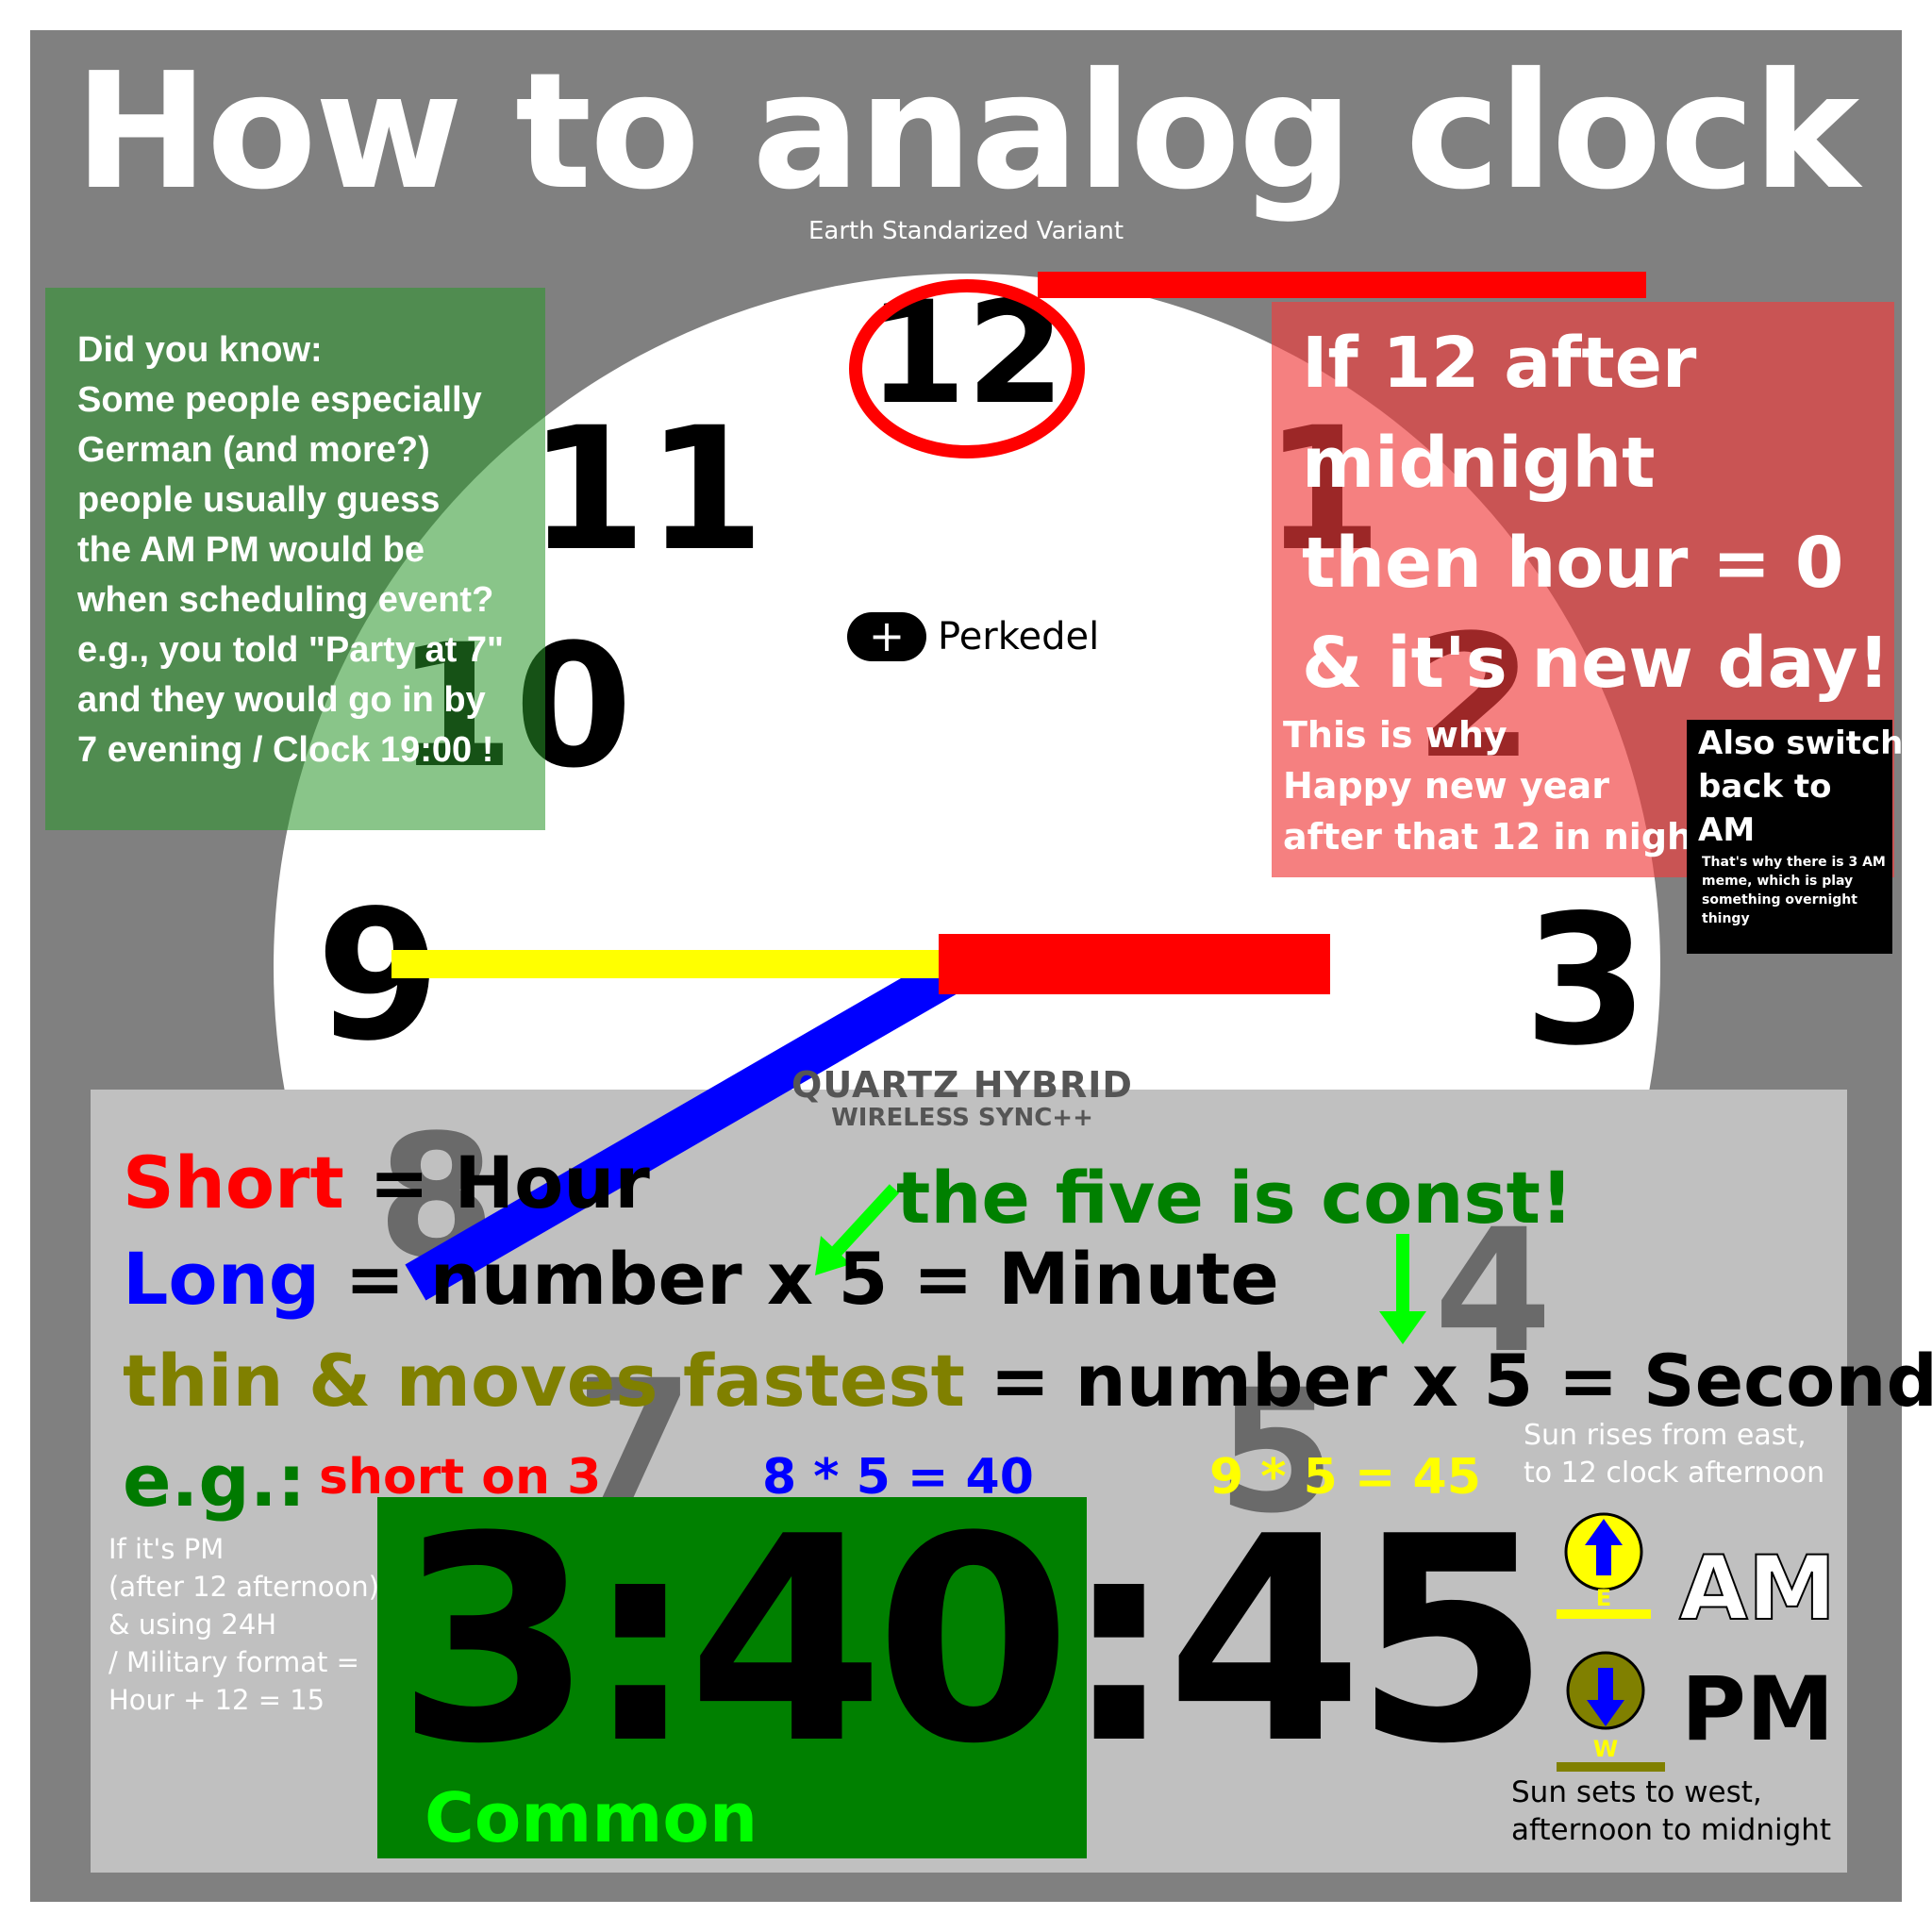 The image size is (1932, 1932). What do you see at coordinates (1606, 1749) in the screenshot?
I see `west-label: W` at bounding box center [1606, 1749].